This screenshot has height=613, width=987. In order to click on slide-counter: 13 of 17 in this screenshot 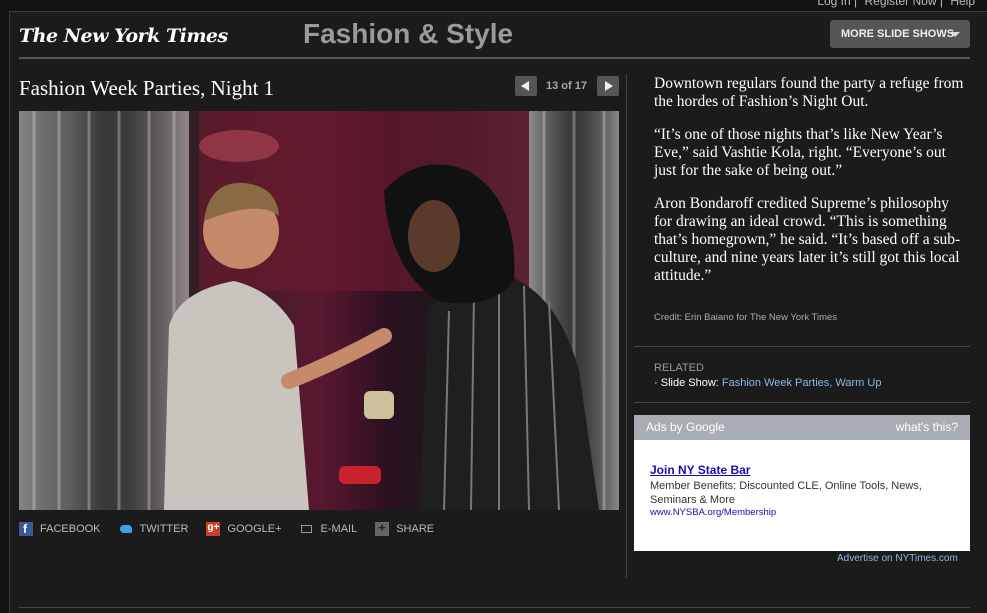, I will do `click(566, 86)`.